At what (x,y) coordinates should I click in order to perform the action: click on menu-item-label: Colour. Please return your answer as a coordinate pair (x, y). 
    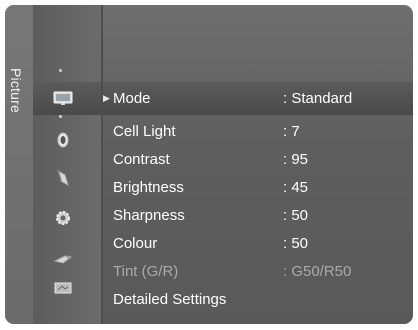
    Looking at the image, I should click on (135, 243).